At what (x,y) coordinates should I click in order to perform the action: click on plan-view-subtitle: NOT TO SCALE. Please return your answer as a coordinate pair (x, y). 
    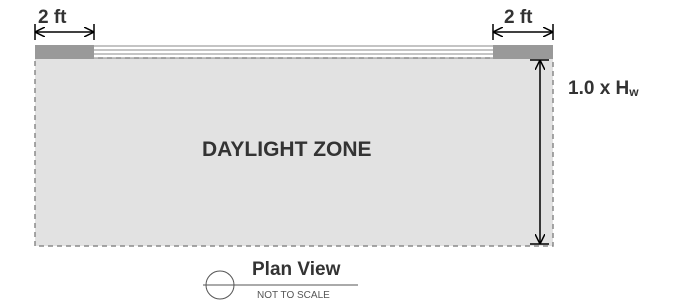
    Looking at the image, I should click on (293, 295).